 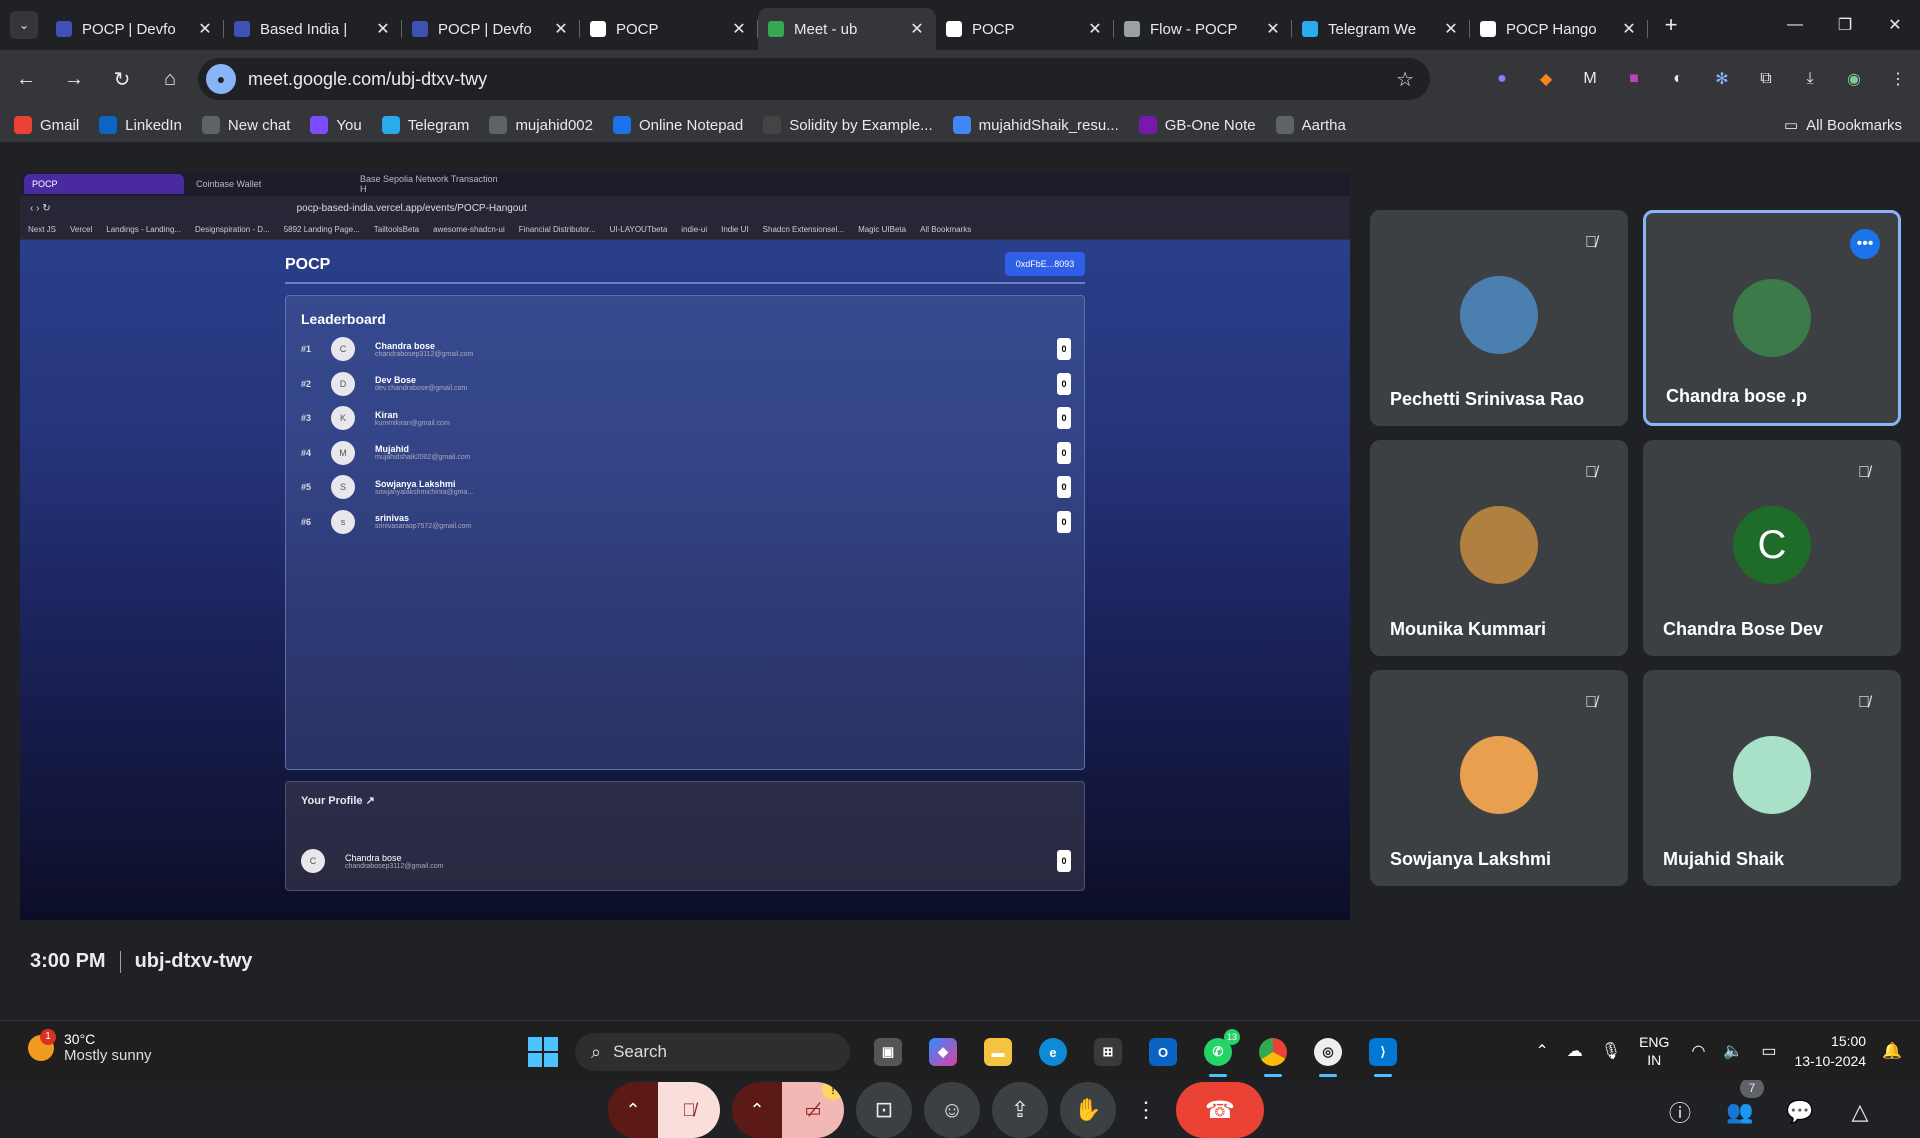 What do you see at coordinates (1541, 1051) in the screenshot?
I see `chevron-up-icon: ⌃` at bounding box center [1541, 1051].